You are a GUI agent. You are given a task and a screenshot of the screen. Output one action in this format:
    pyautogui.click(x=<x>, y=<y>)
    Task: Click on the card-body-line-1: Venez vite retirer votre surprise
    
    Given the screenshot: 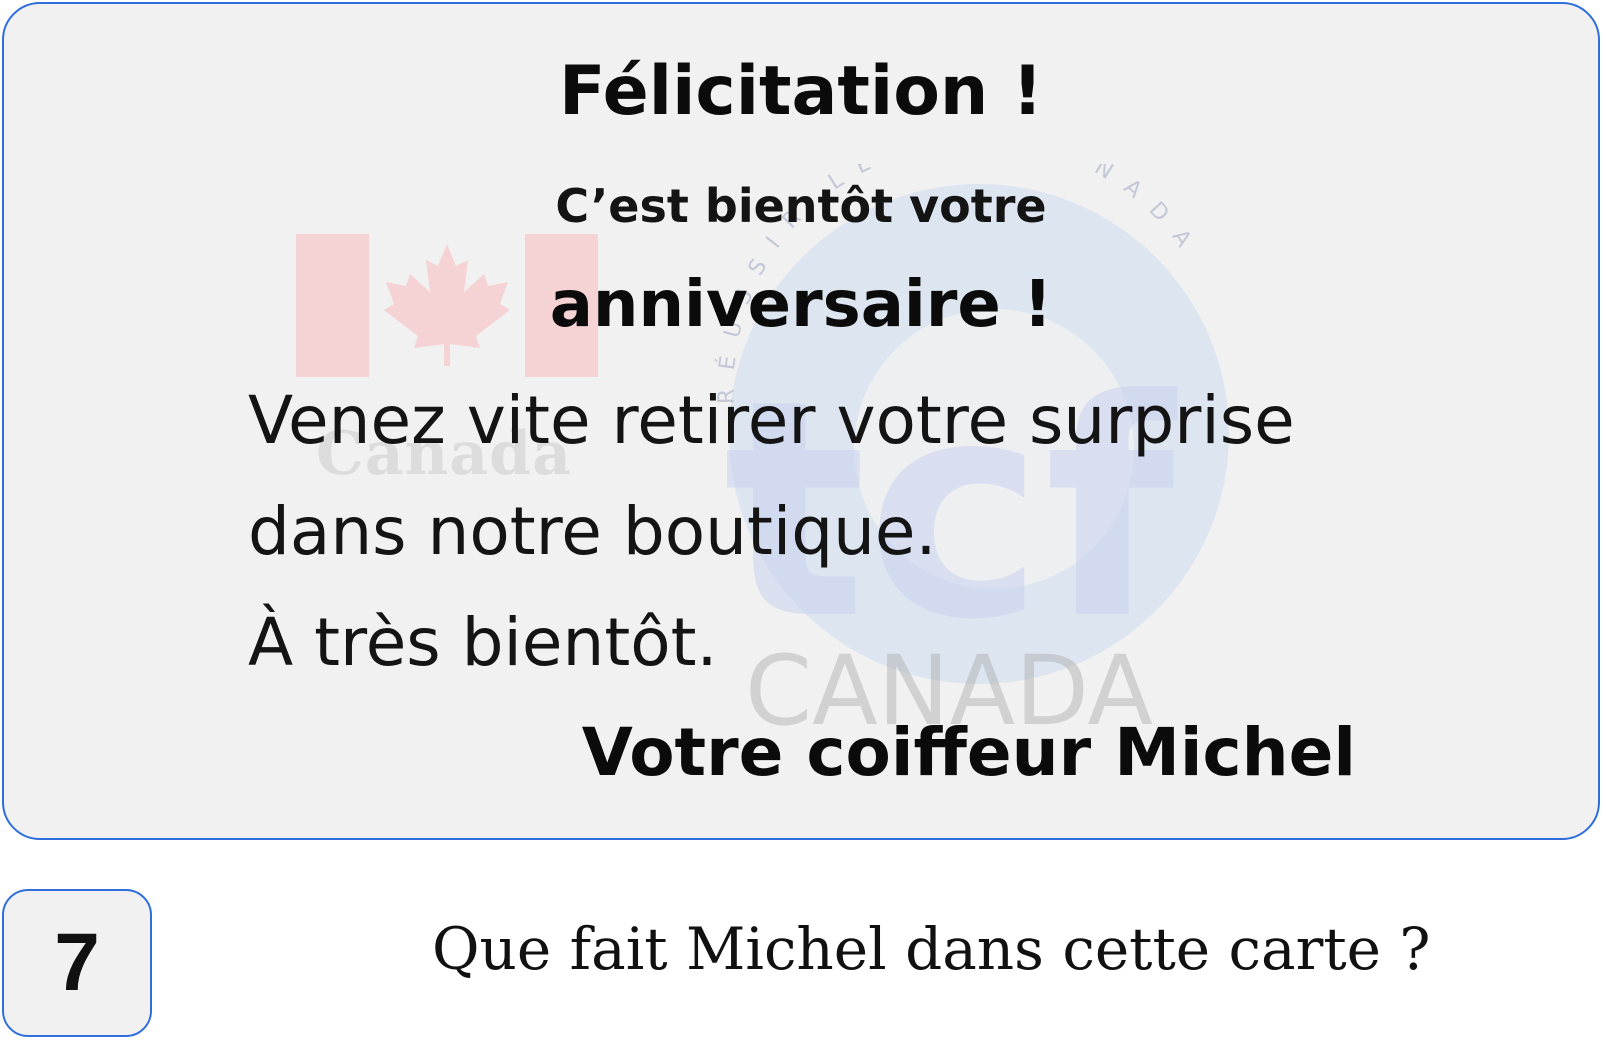 What is the action you would take?
    pyautogui.click(x=771, y=420)
    